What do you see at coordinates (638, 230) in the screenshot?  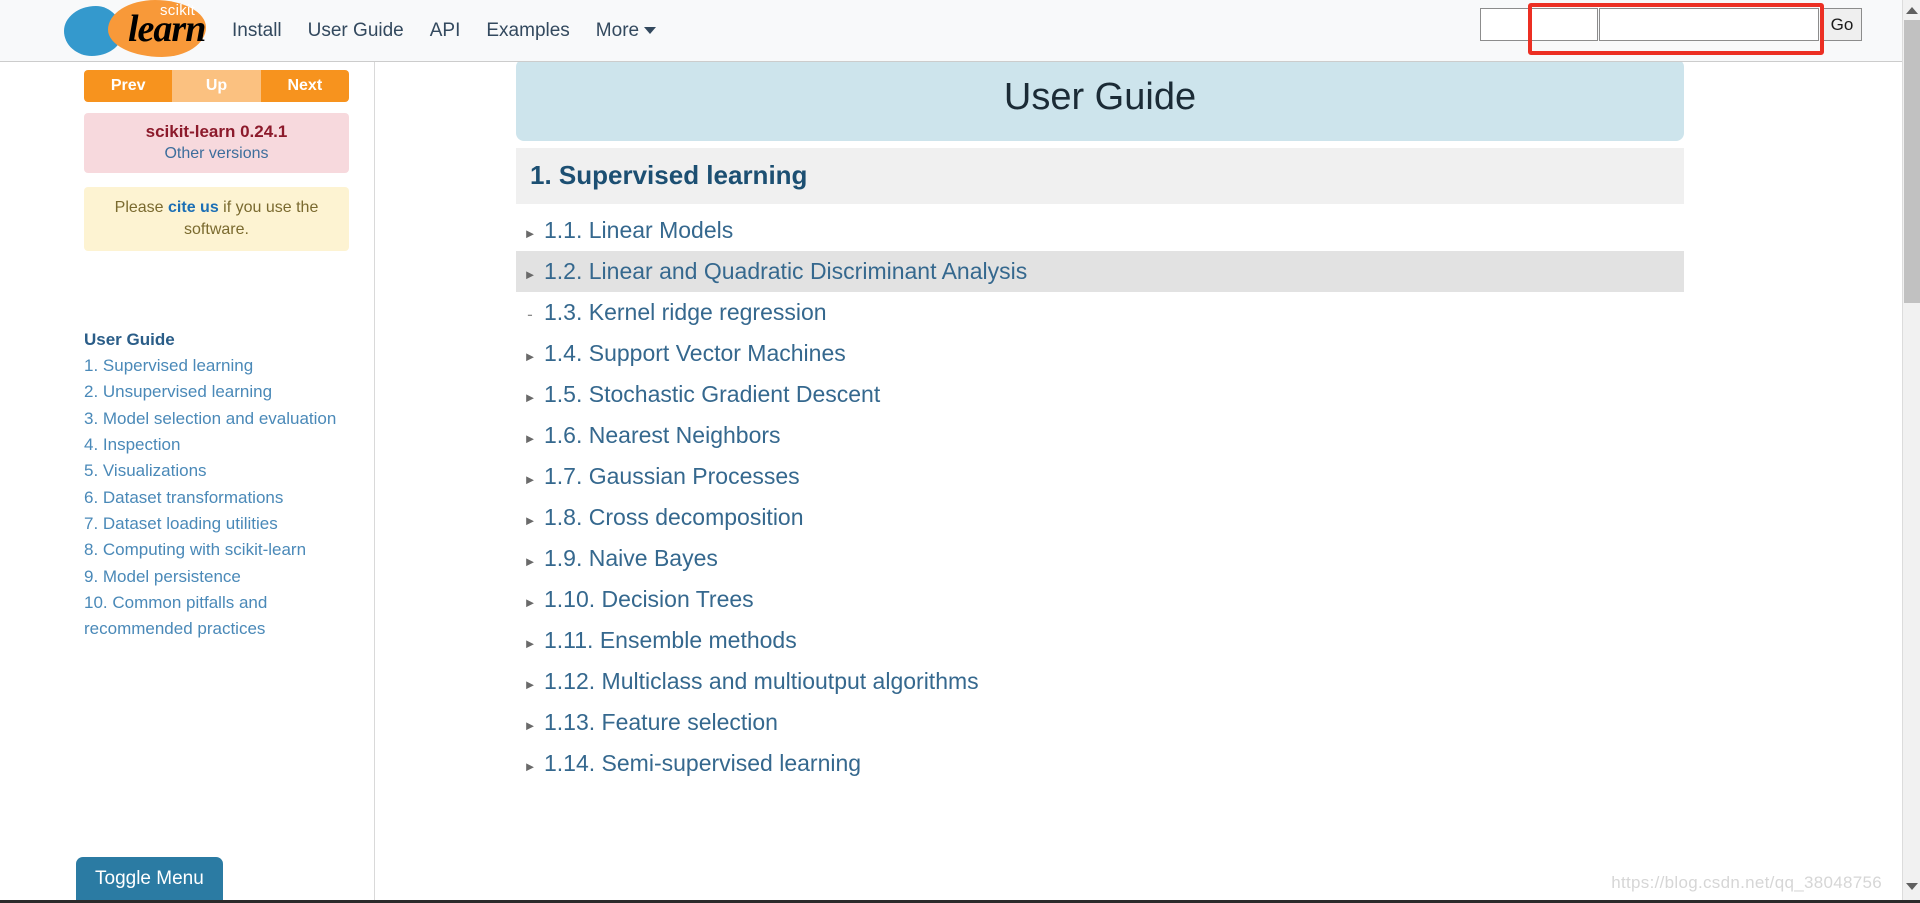 I see `toc-link: 1.1. Linear Models` at bounding box center [638, 230].